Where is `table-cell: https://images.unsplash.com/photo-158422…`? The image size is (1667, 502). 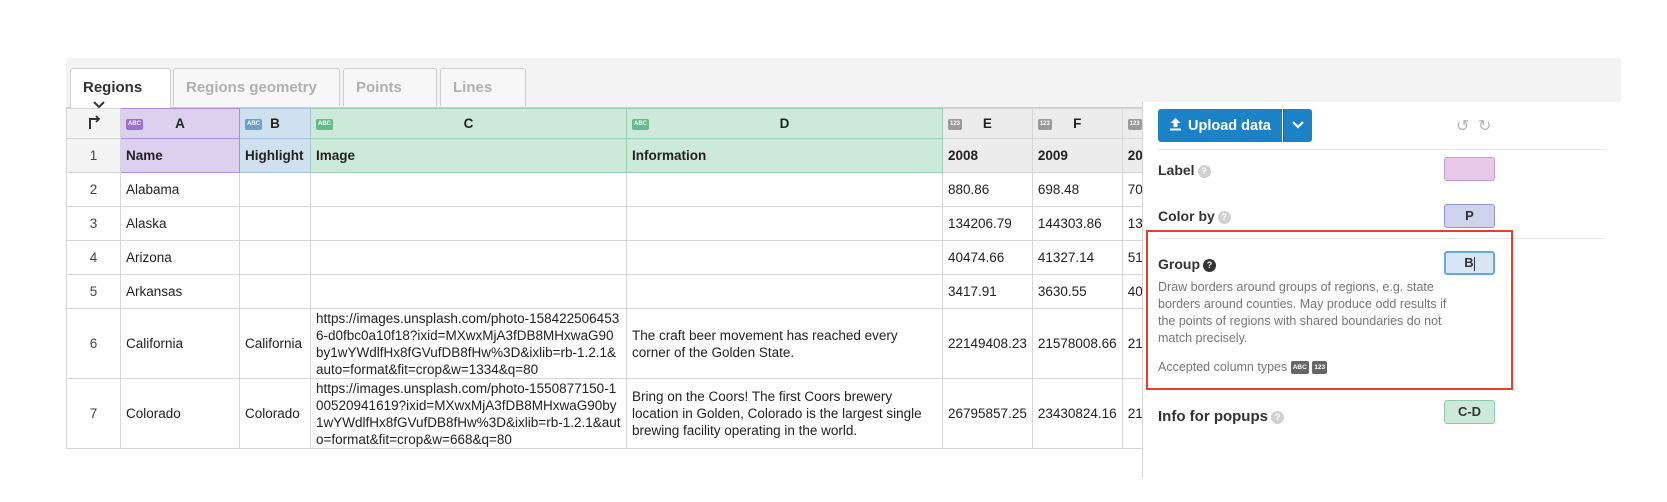
table-cell: https://images.unsplash.com/photo-158422… is located at coordinates (468, 343).